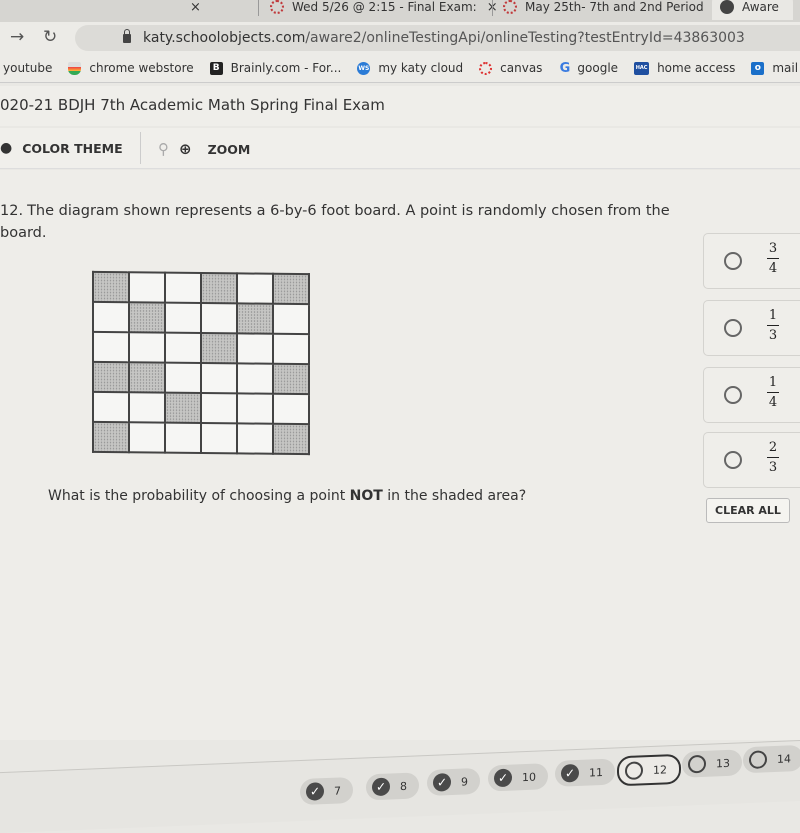 The height and width of the screenshot is (833, 800). What do you see at coordinates (748, 510) in the screenshot?
I see `clear-all-button: CLEAR ALL` at bounding box center [748, 510].